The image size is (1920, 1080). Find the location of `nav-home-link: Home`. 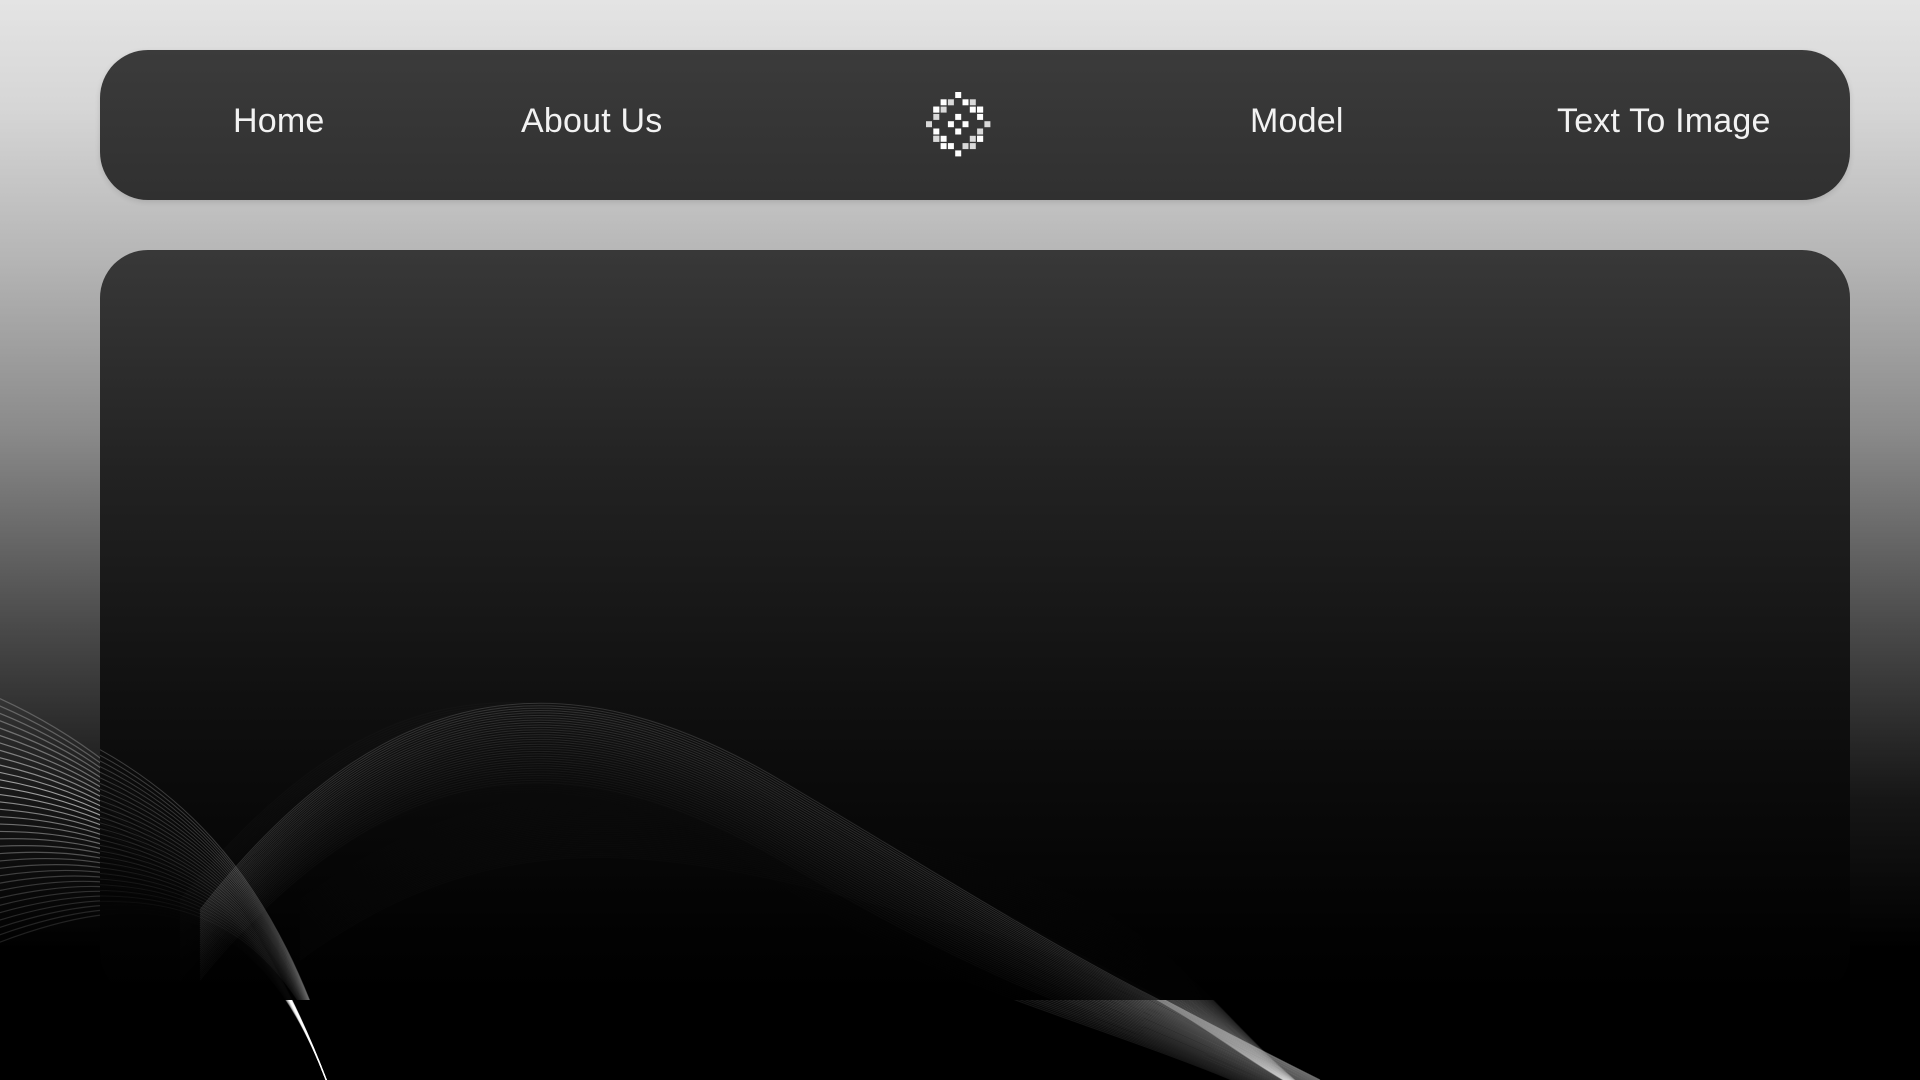

nav-home-link: Home is located at coordinates (279, 125).